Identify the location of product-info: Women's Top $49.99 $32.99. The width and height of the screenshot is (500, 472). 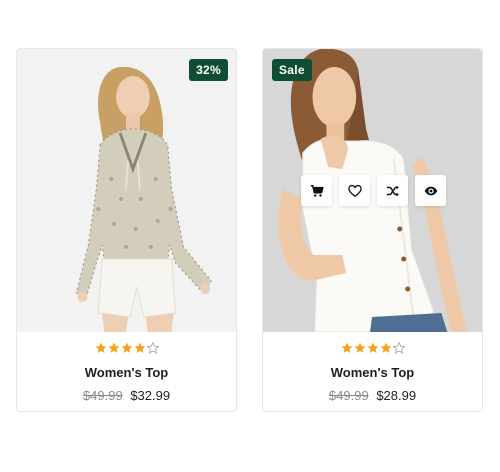
(126, 368).